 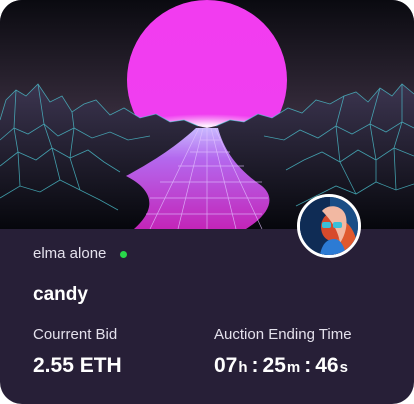 I want to click on owner-row: elma alone, so click(x=80, y=254).